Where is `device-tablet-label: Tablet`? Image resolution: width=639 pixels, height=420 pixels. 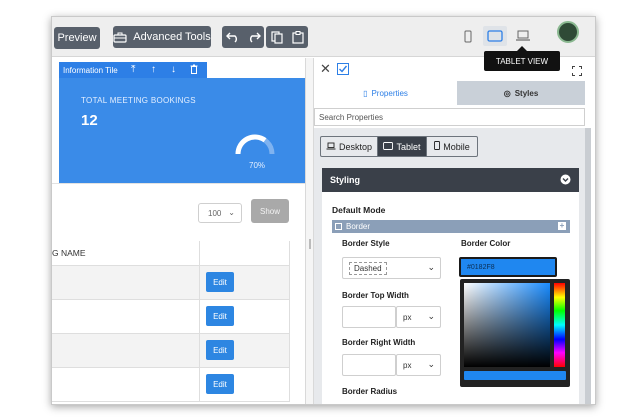 device-tablet-label: Tablet is located at coordinates (408, 146).